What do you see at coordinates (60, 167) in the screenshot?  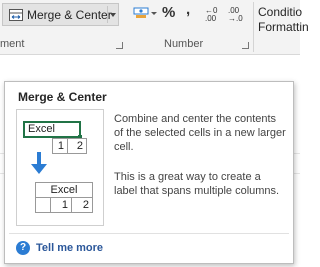 I see `merge-illustration: Excel 1 2 Excel 1 2` at bounding box center [60, 167].